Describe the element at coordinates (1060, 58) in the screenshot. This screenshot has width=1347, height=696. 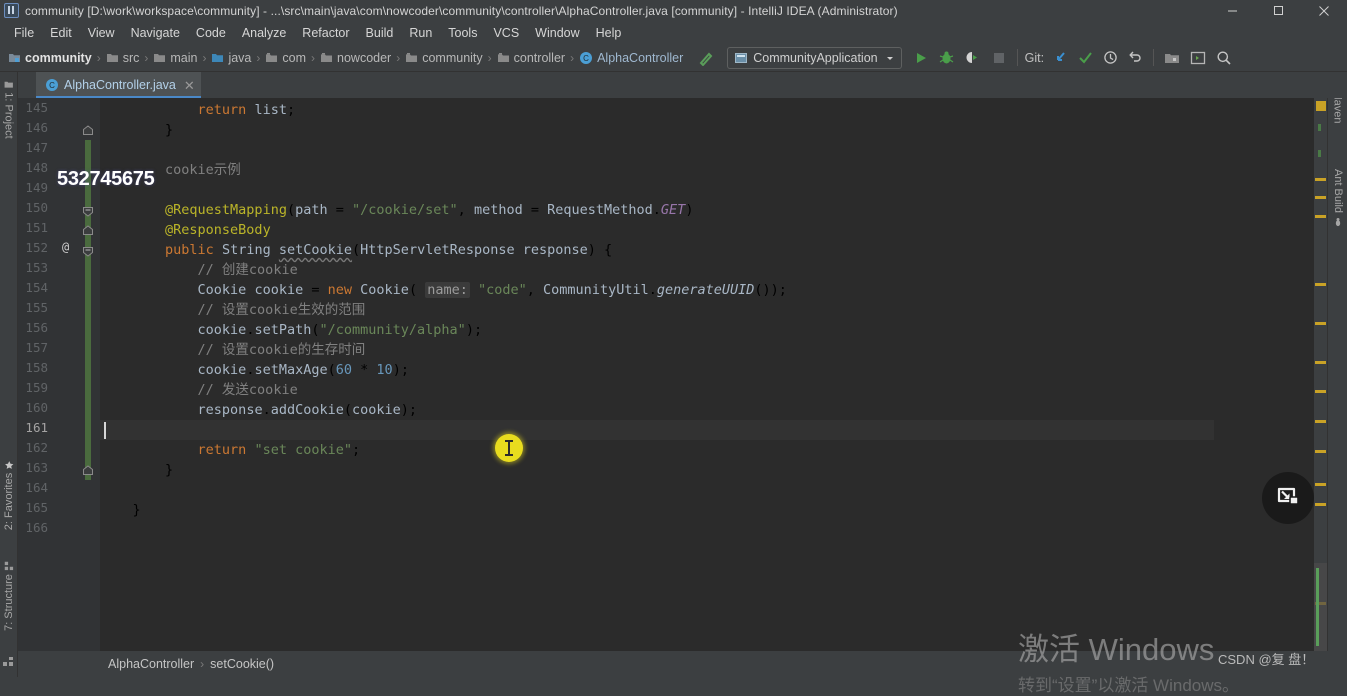
I see `update-arrow-icon` at that location.